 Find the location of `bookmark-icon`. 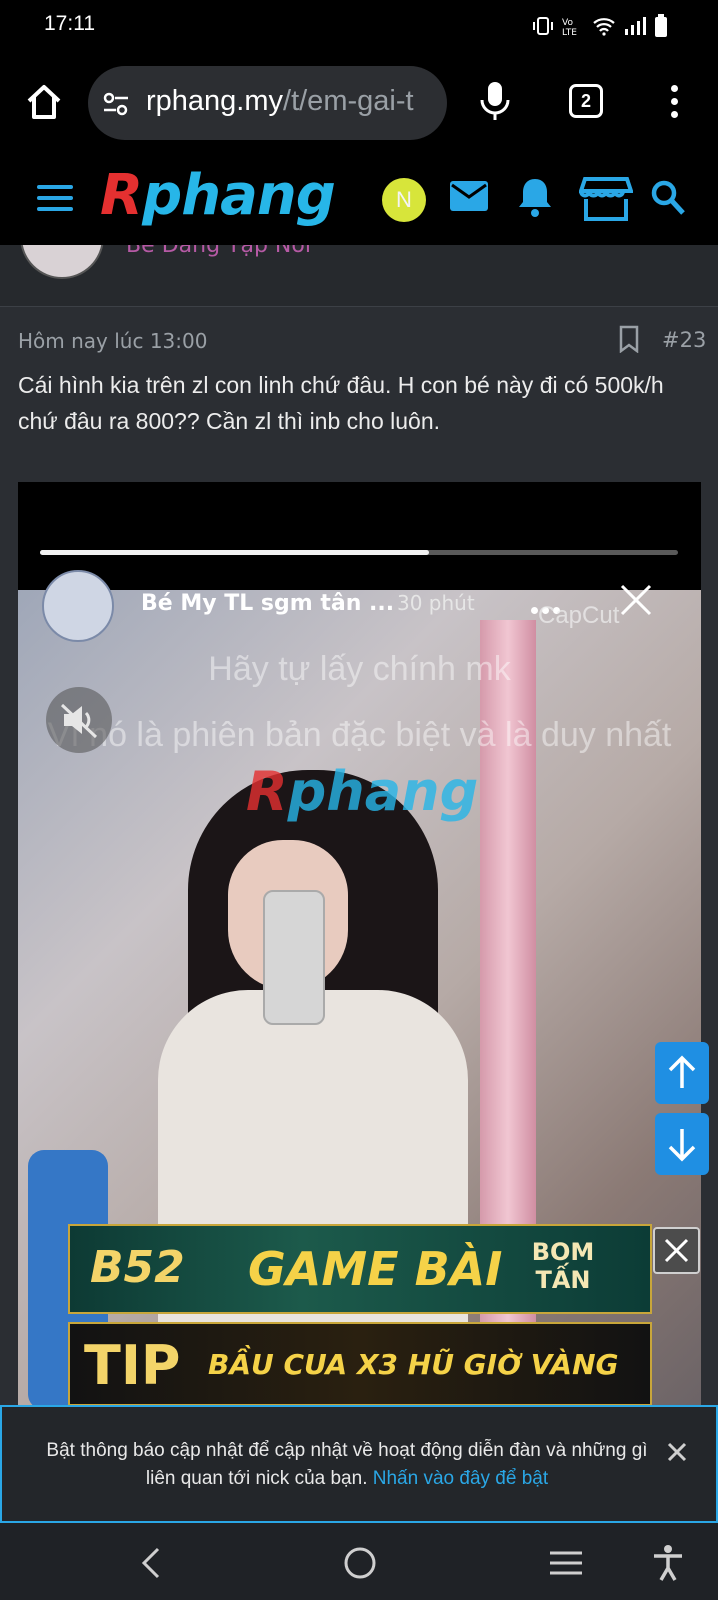

bookmark-icon is located at coordinates (629, 339).